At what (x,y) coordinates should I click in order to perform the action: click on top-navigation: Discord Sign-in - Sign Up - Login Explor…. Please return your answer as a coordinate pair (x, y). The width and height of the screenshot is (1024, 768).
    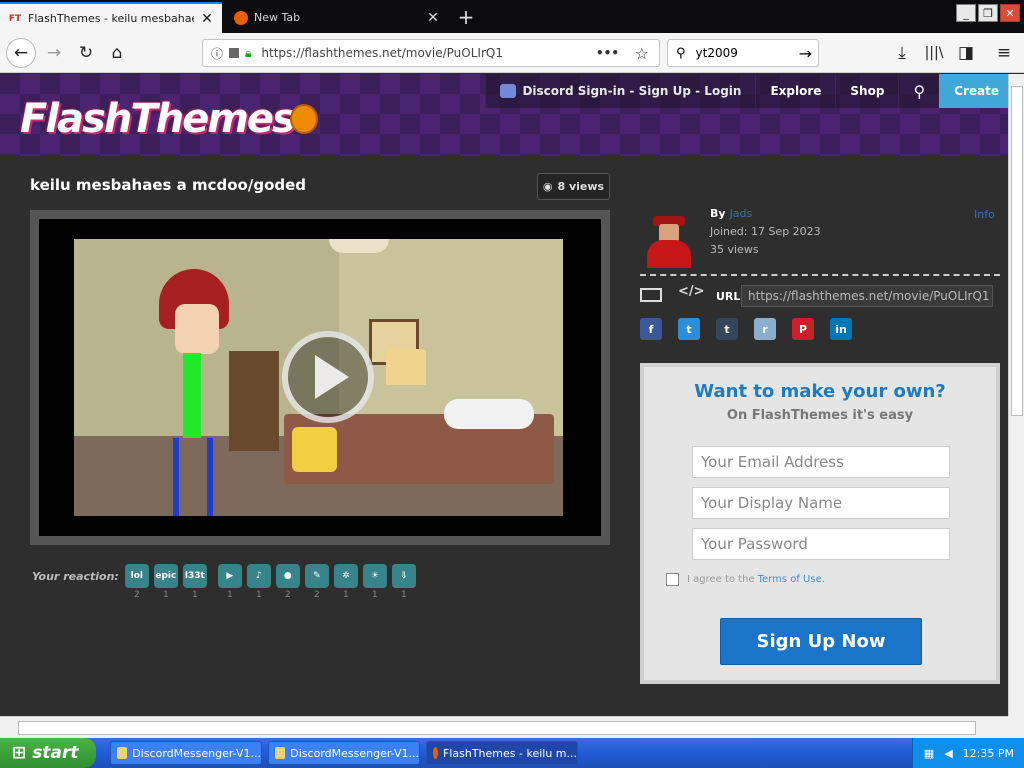
    Looking at the image, I should click on (746, 91).